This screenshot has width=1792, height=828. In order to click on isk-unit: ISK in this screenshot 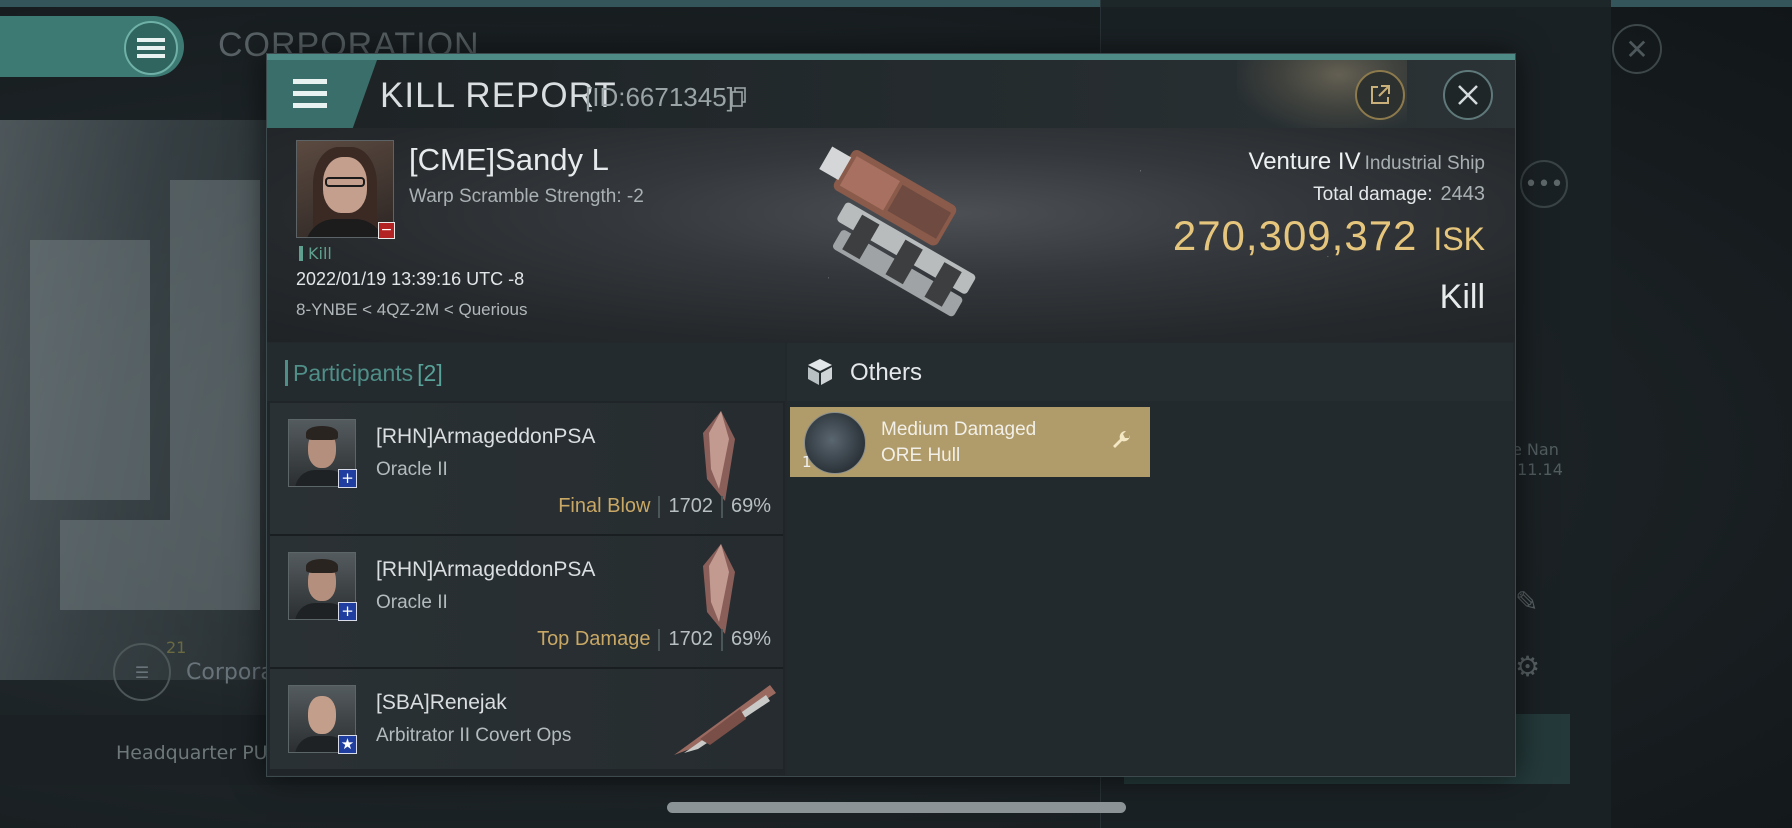, I will do `click(1459, 239)`.